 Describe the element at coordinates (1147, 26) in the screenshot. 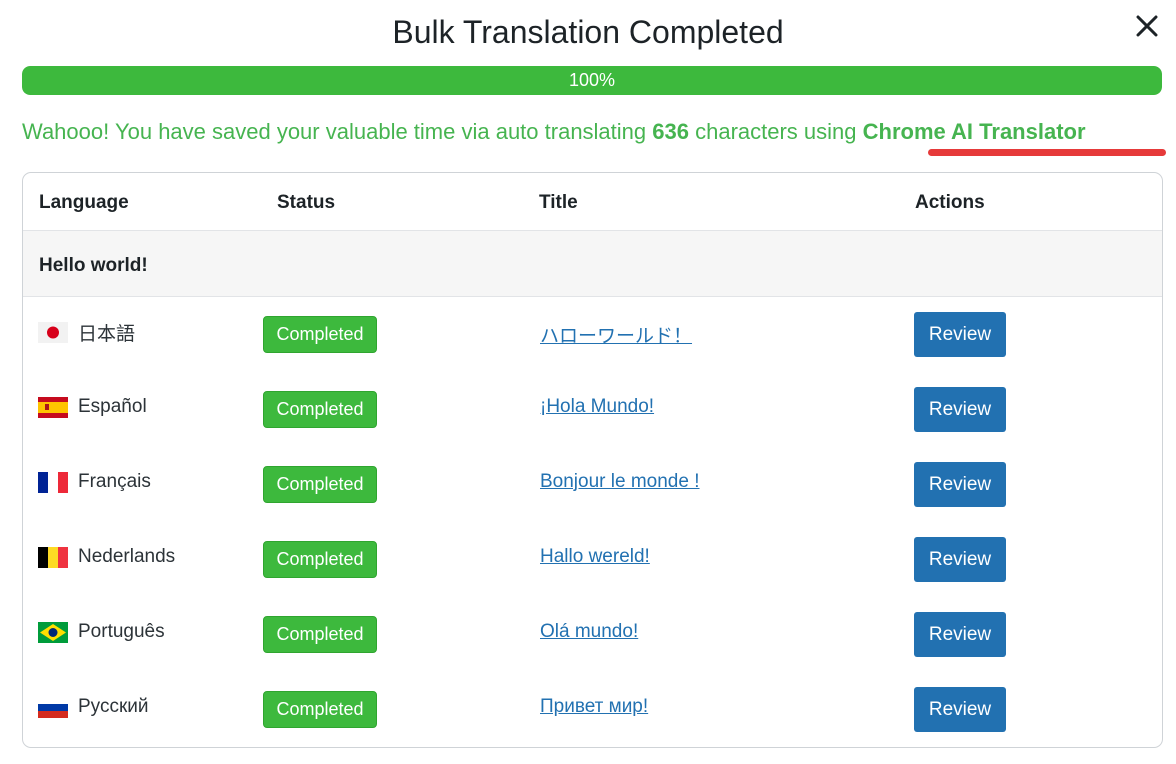

I see `close-icon` at that location.